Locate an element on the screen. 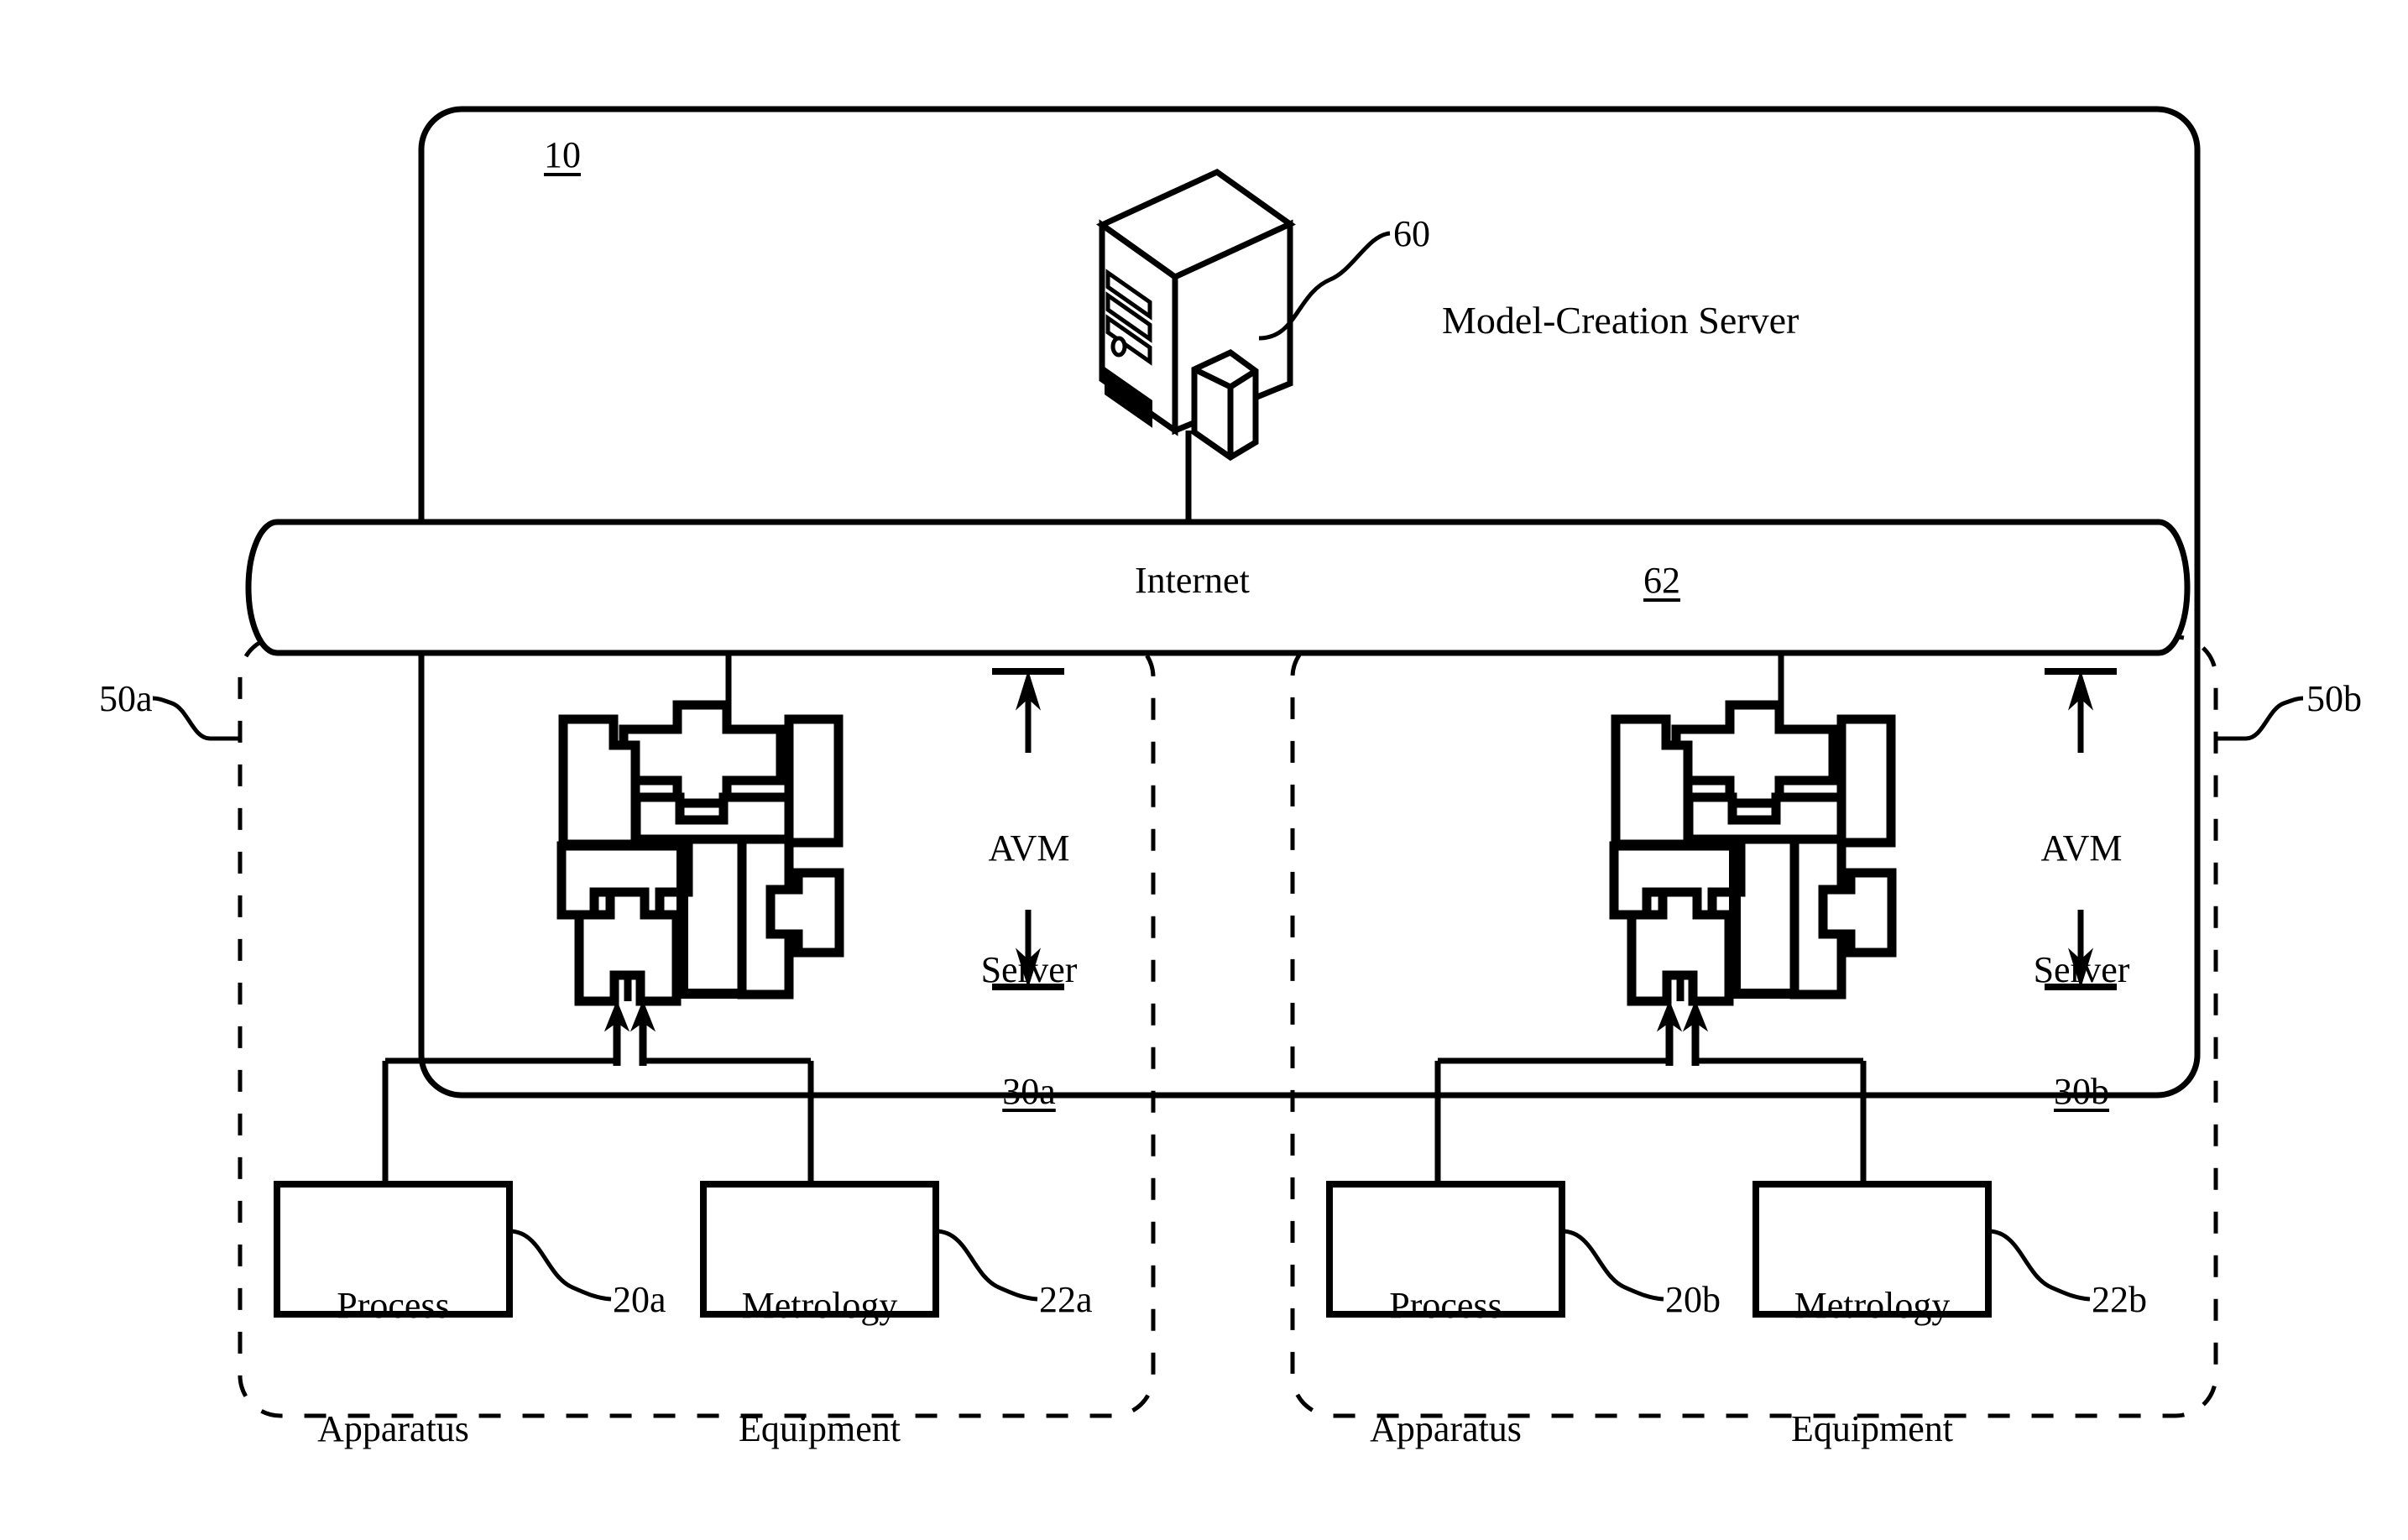 This screenshot has height=1540, width=2408. leader-20b is located at coordinates (1612, 1265).